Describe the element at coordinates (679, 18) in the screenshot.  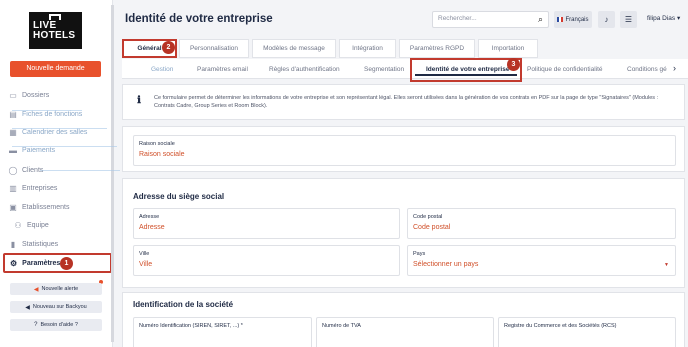
I see `chevron-down-icon: ▾` at that location.